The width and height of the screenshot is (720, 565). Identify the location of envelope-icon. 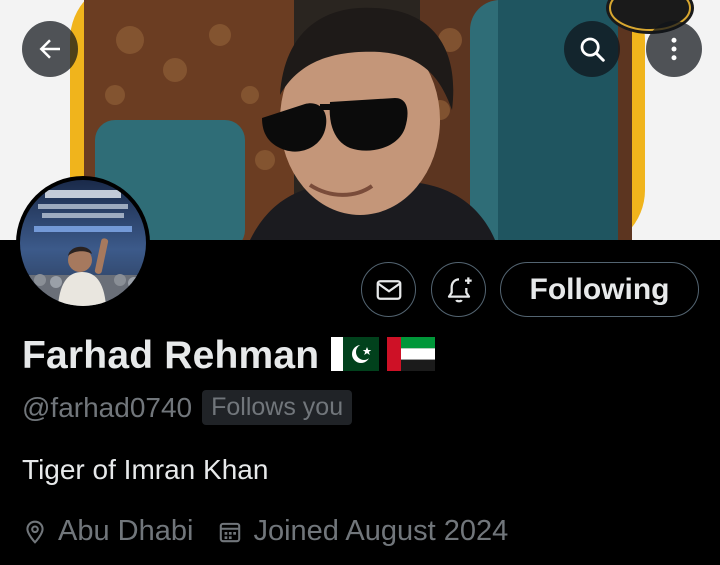
(388, 289).